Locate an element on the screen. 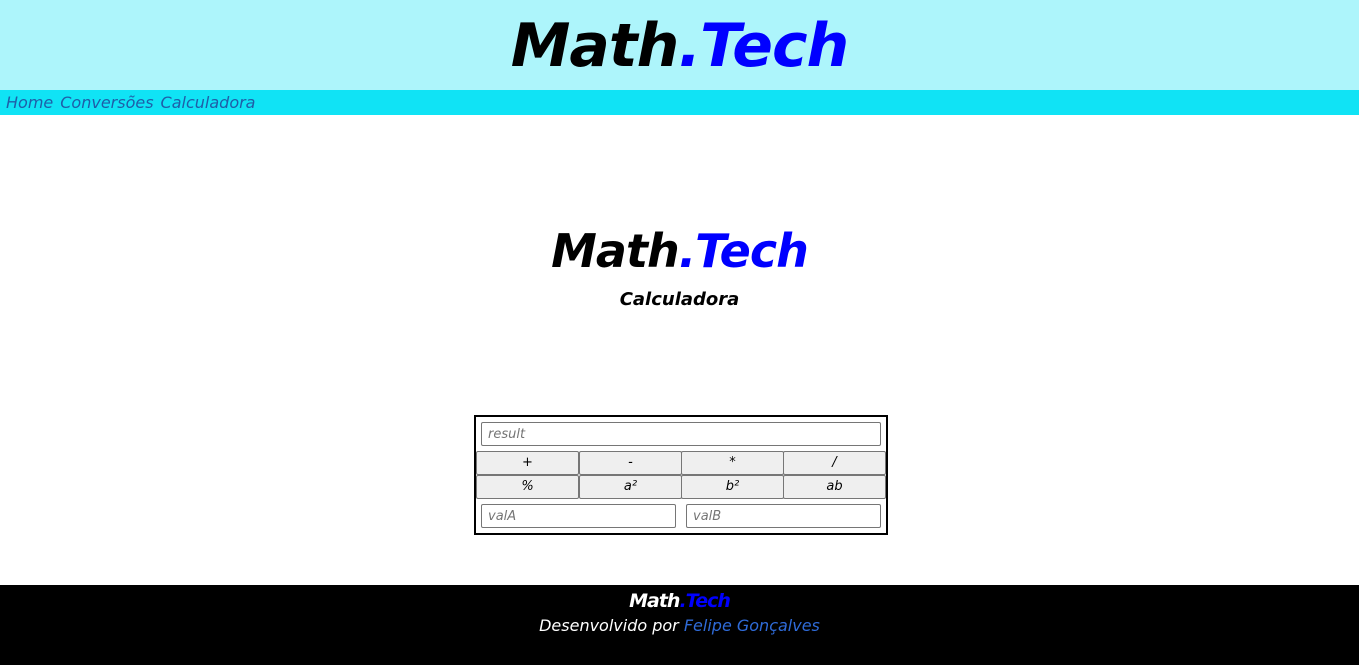 The width and height of the screenshot is (1359, 668). hero-title: Math.Tech is located at coordinates (679, 251).